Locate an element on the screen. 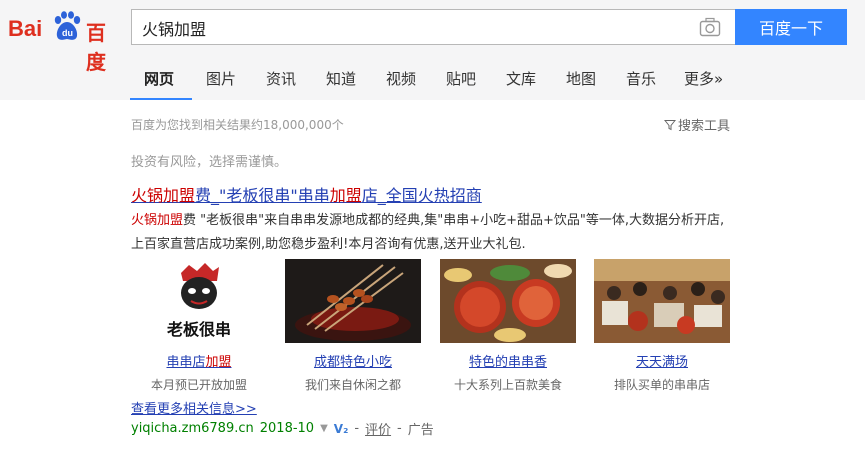 Image resolution: width=865 pixels, height=449 pixels. thumb-card: 特色的串串香 十大系列上百款美食 is located at coordinates (508, 326).